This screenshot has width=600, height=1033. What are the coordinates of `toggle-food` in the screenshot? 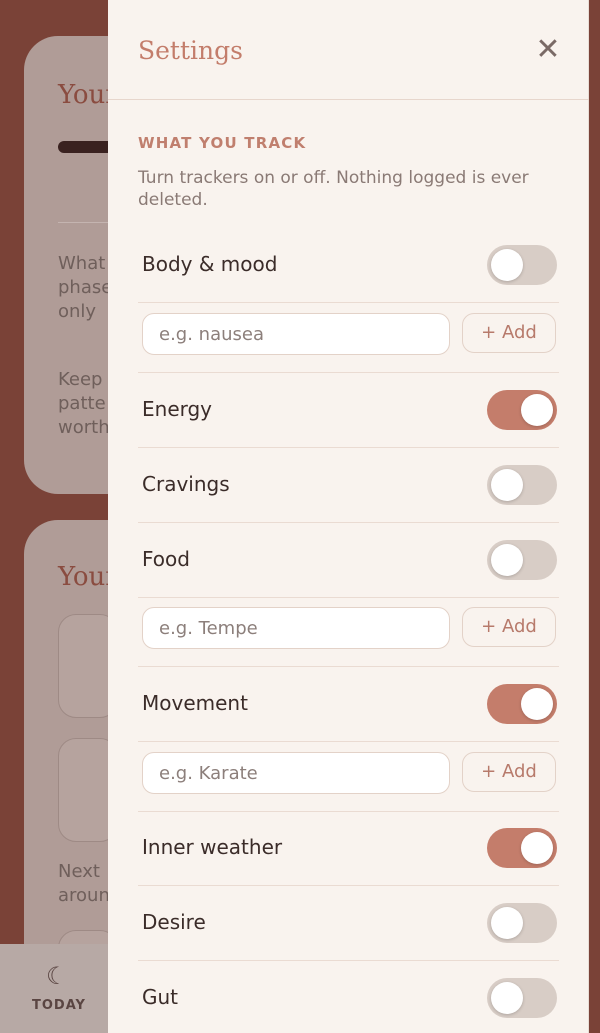 It's located at (522, 560).